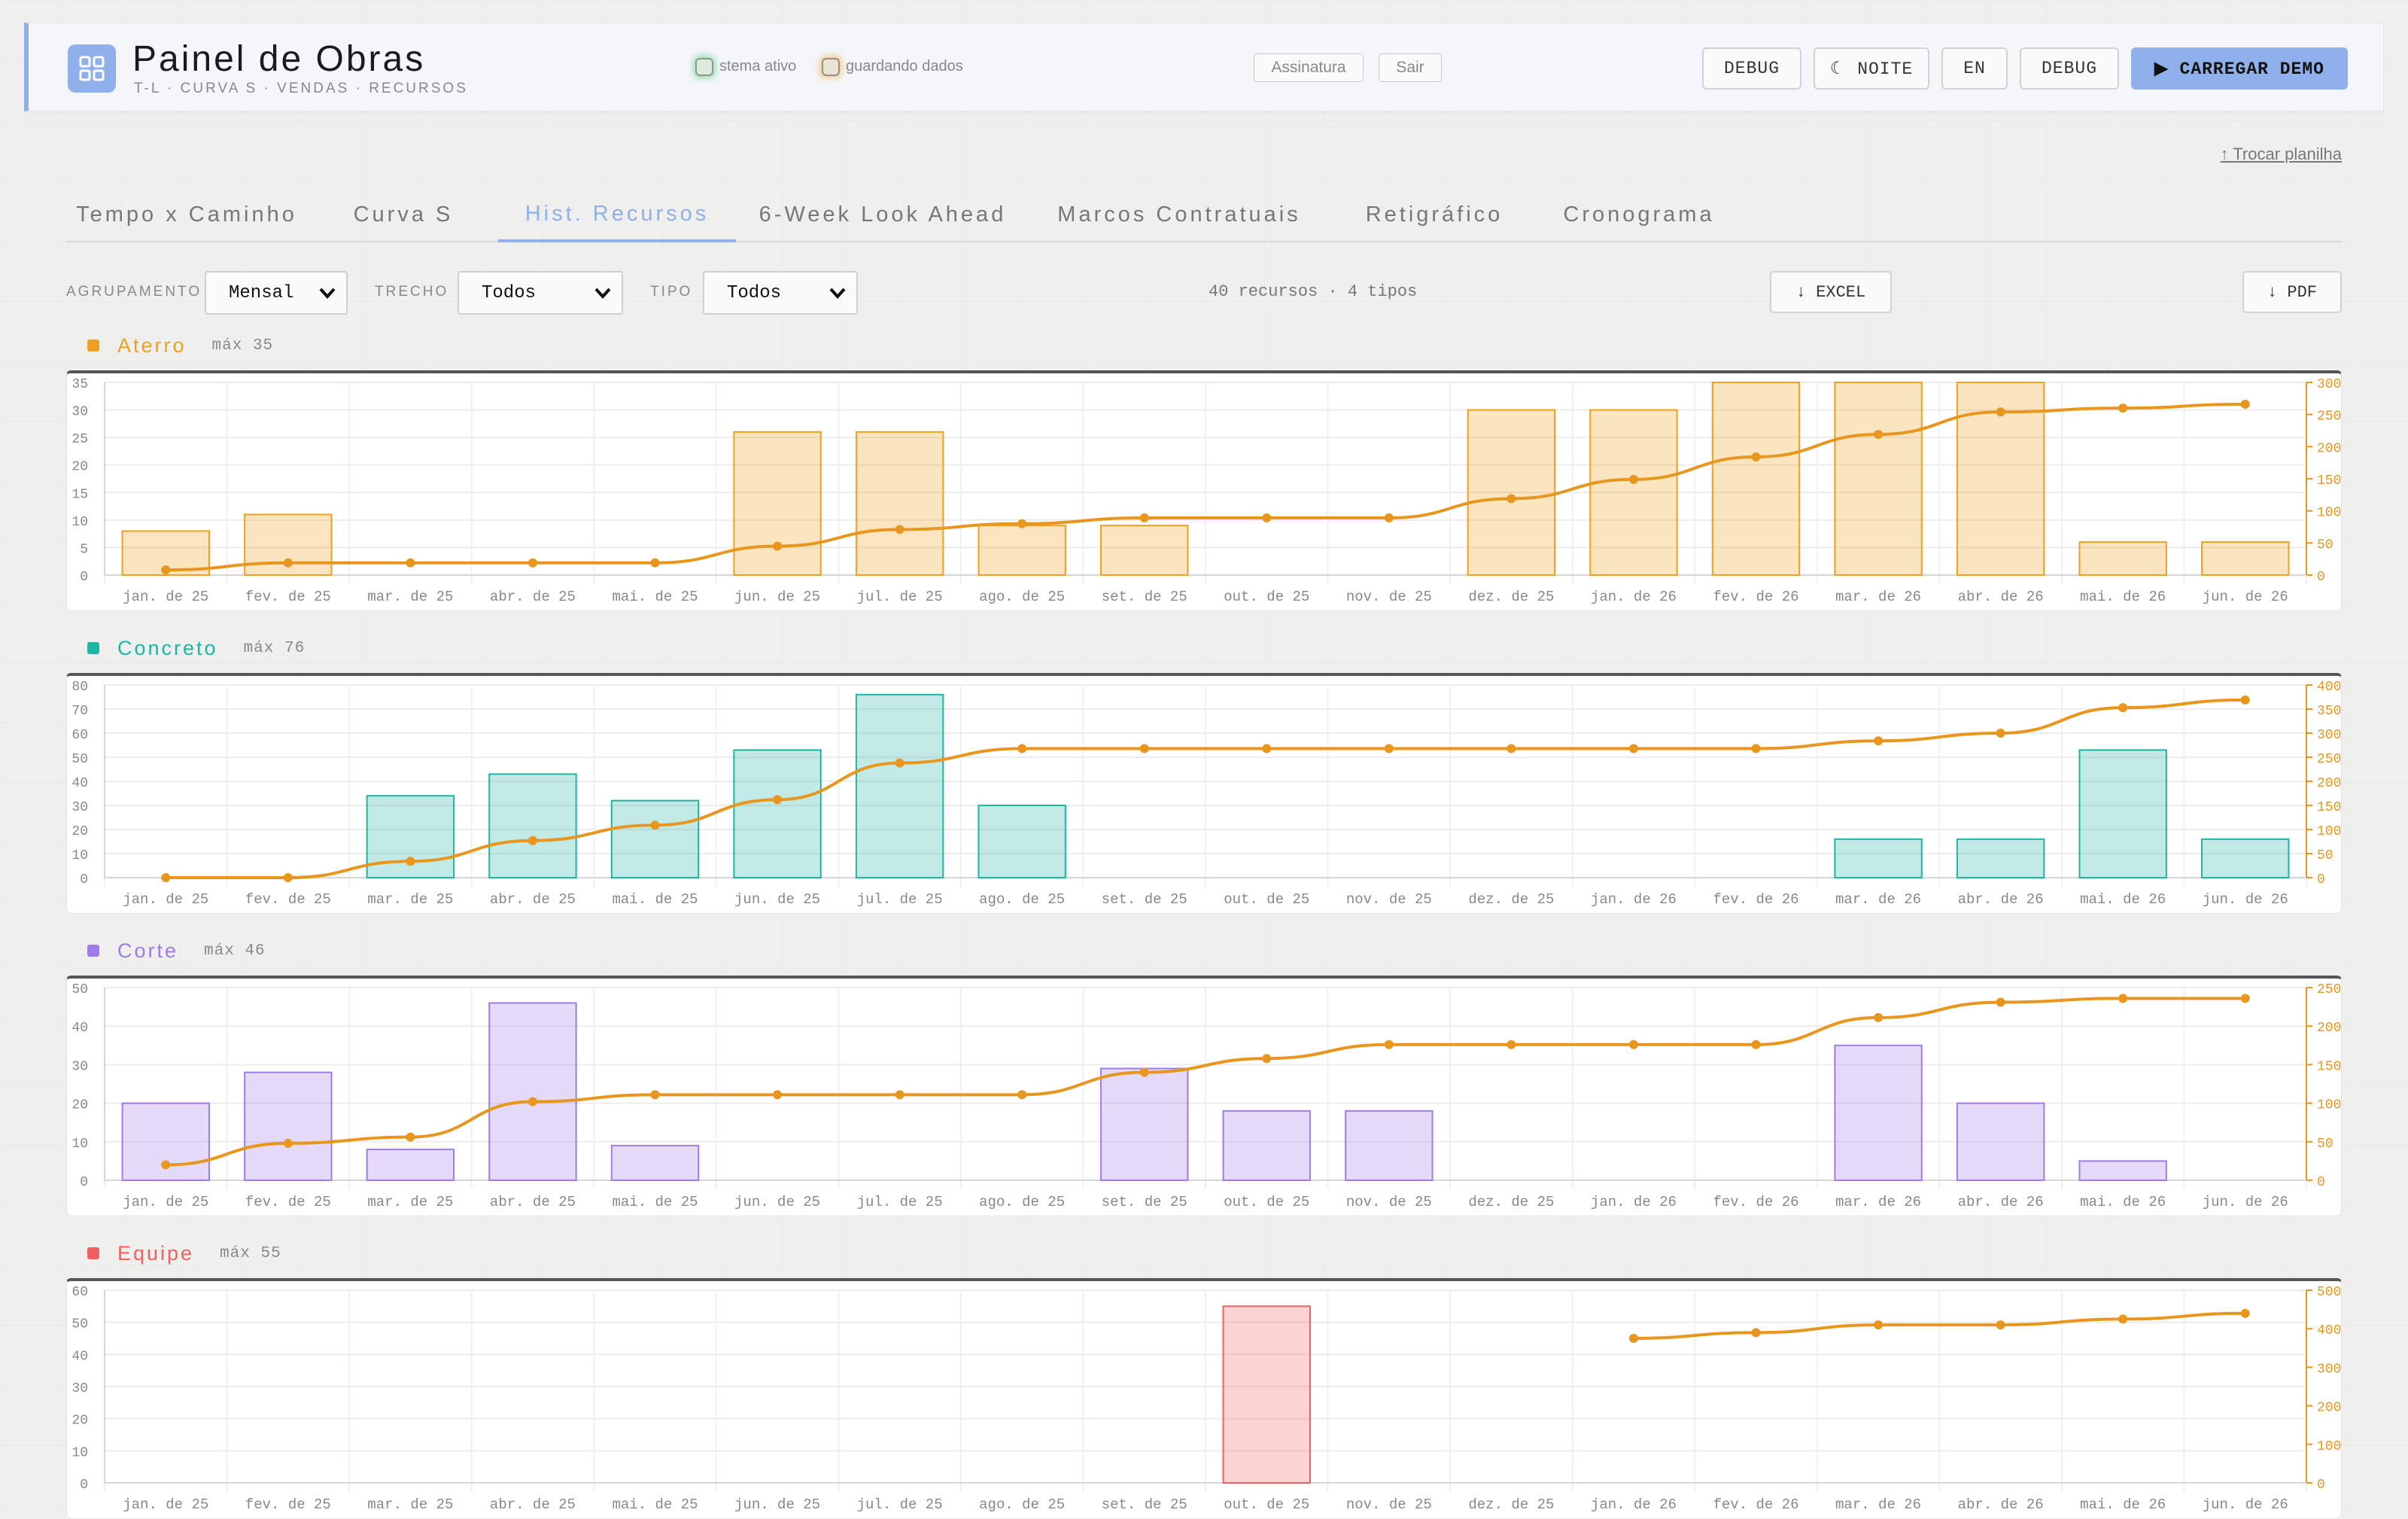 The image size is (2408, 1519). Describe the element at coordinates (655, 1504) in the screenshot. I see `x-tick-label: mai. de 25` at that location.